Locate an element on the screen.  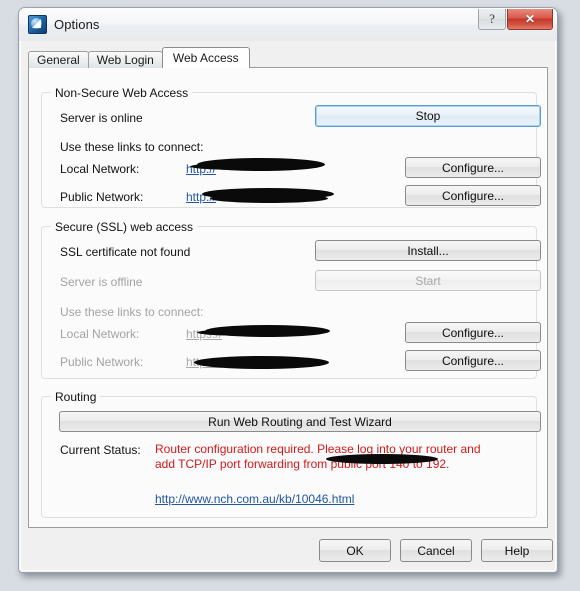
titlebar-button-group: ? ✕ is located at coordinates (515, 19).